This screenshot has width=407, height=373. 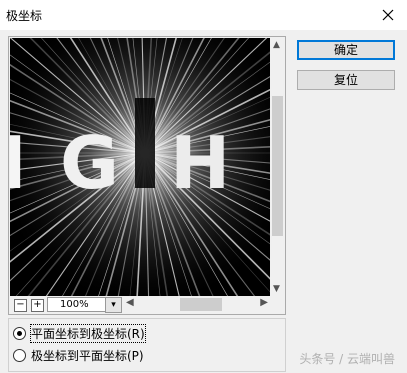 I want to click on option-polar-to-rect: 极坐标到平面坐标(P), so click(x=78, y=355).